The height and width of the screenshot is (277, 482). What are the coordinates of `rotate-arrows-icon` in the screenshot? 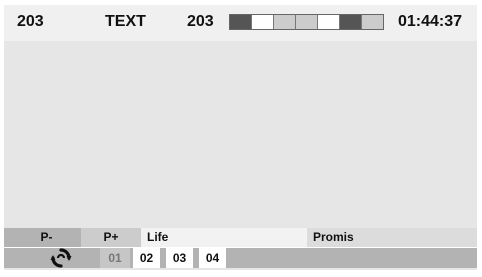 It's located at (61, 258).